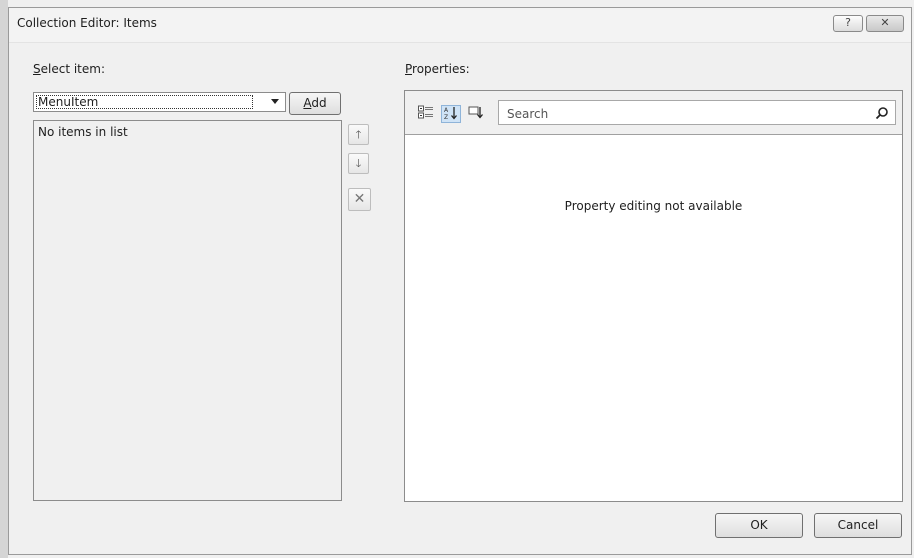  Describe the element at coordinates (451, 114) in the screenshot. I see `alphabetical-sort-icon: A Z` at that location.